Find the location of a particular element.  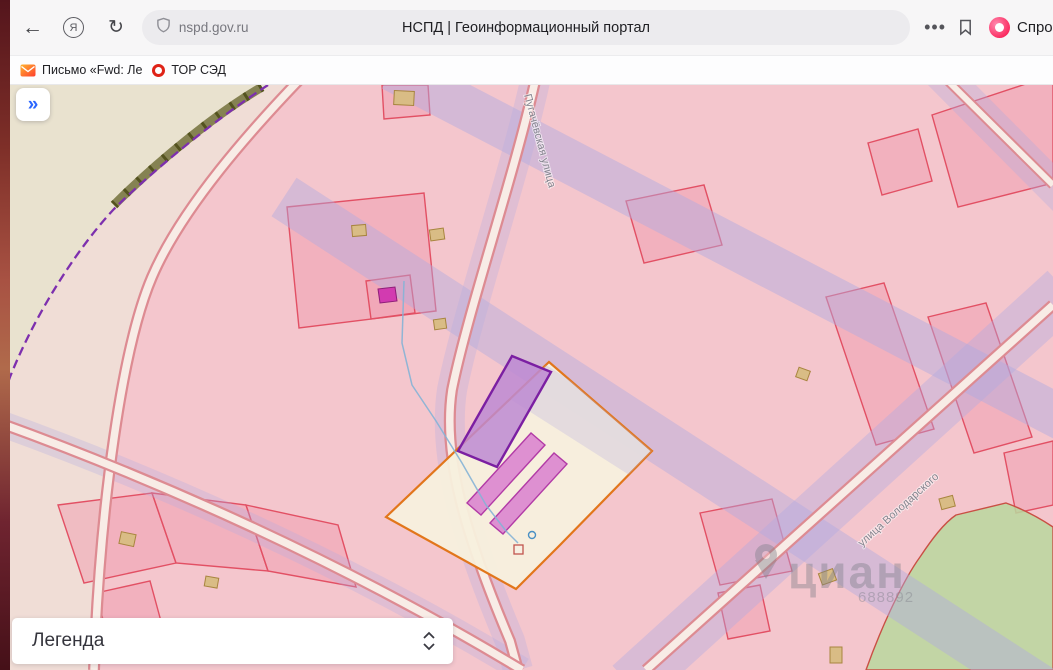

yandex-icon: Я is located at coordinates (73, 27).